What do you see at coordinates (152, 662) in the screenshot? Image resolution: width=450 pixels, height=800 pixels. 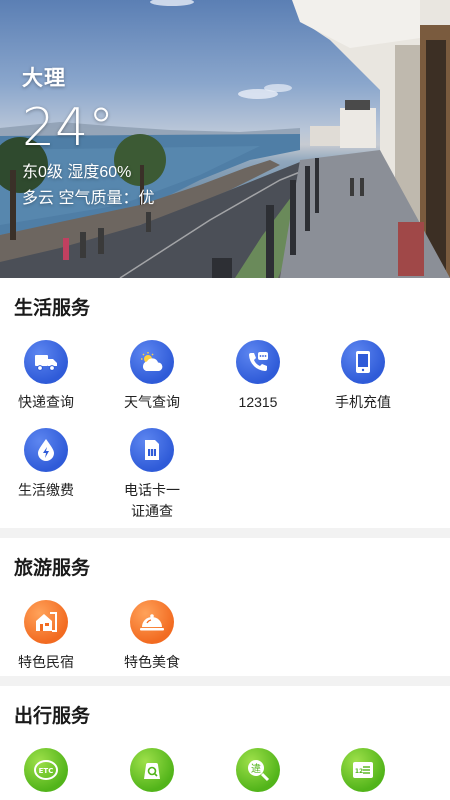 I see `local-food-label: 特色美食` at bounding box center [152, 662].